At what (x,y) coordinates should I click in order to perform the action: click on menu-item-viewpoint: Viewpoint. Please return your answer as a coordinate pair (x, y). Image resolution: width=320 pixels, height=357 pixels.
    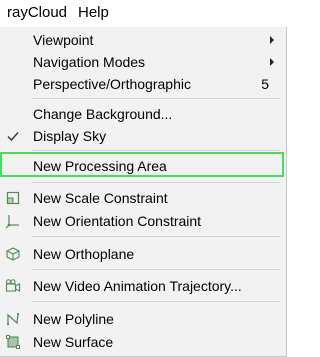
    Looking at the image, I should click on (143, 40).